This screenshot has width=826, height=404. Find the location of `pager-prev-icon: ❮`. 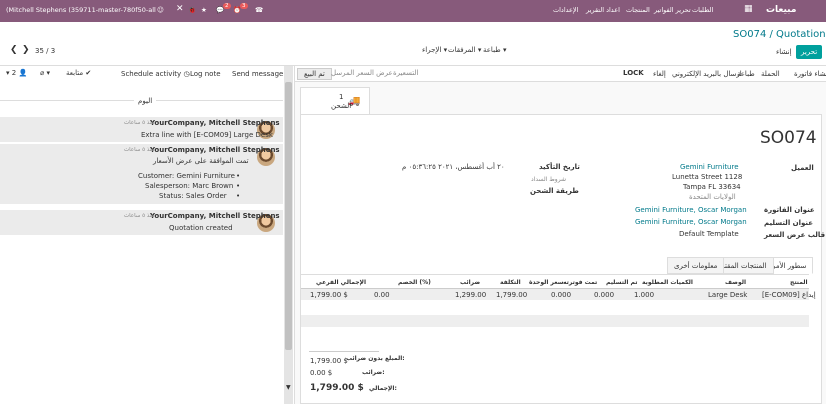

pager-prev-icon: ❮ is located at coordinates (14, 50).